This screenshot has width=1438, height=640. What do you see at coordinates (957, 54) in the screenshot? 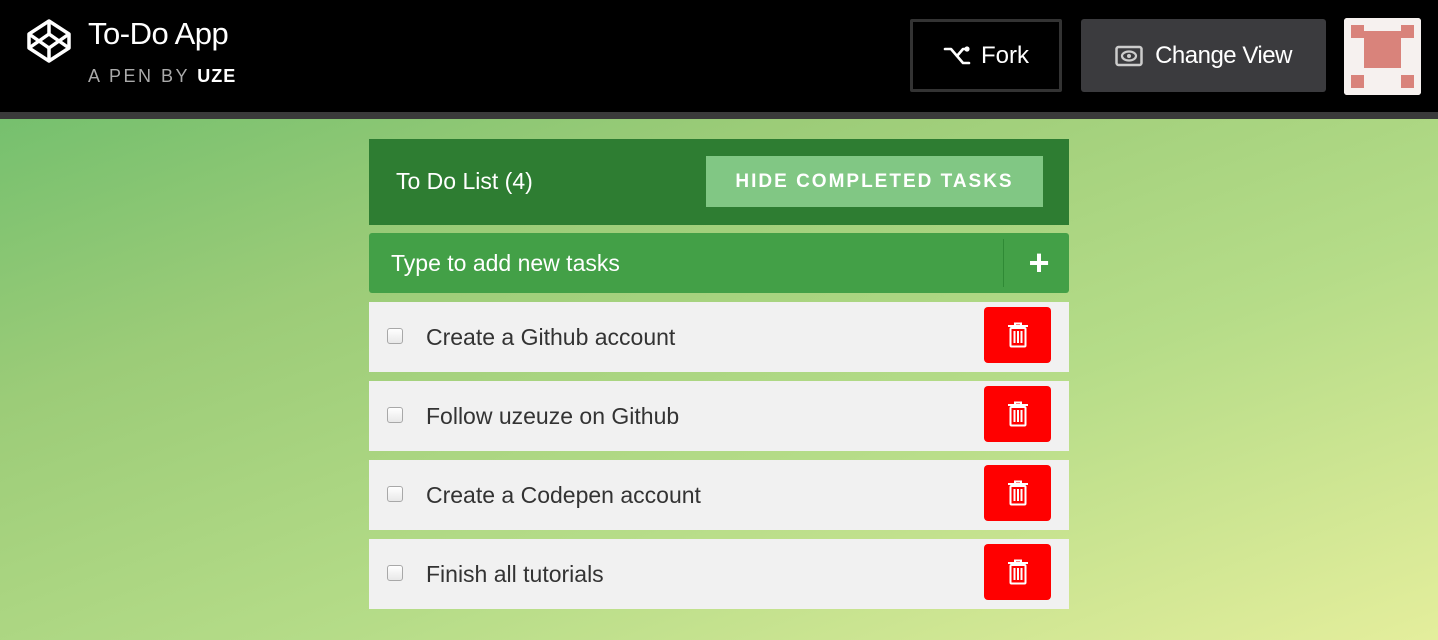
I see `fork-icon` at bounding box center [957, 54].